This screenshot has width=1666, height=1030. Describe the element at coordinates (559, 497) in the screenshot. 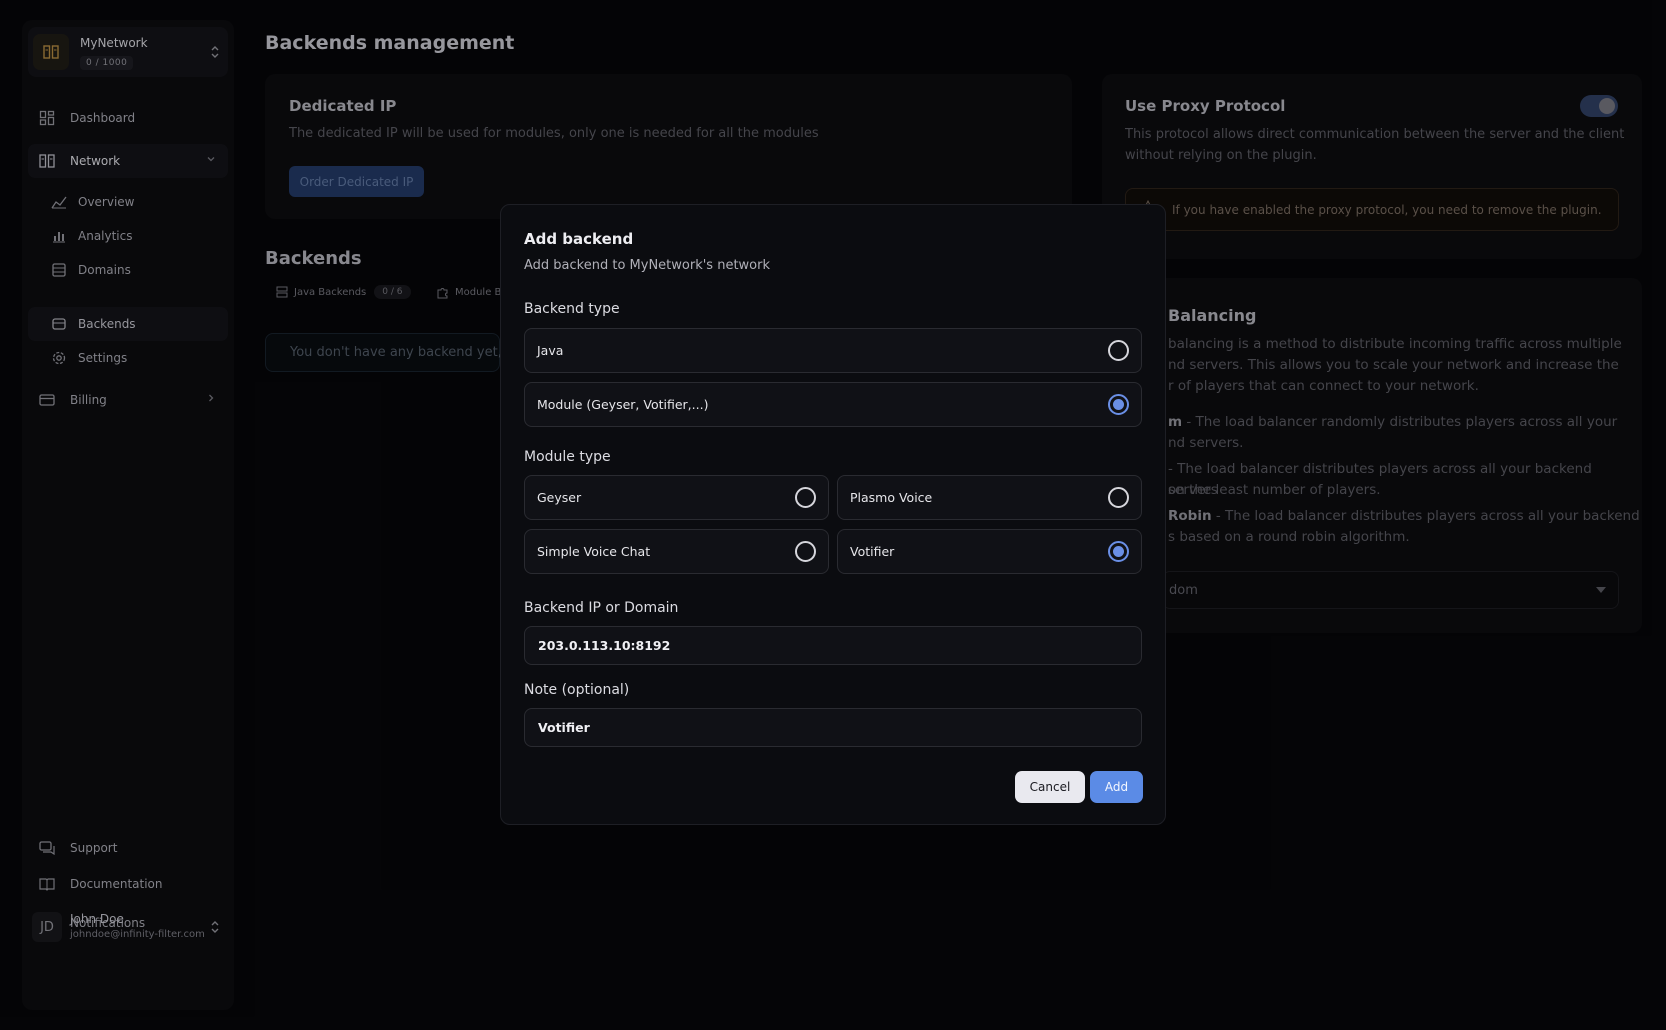

I see `option-label: Geyser` at that location.